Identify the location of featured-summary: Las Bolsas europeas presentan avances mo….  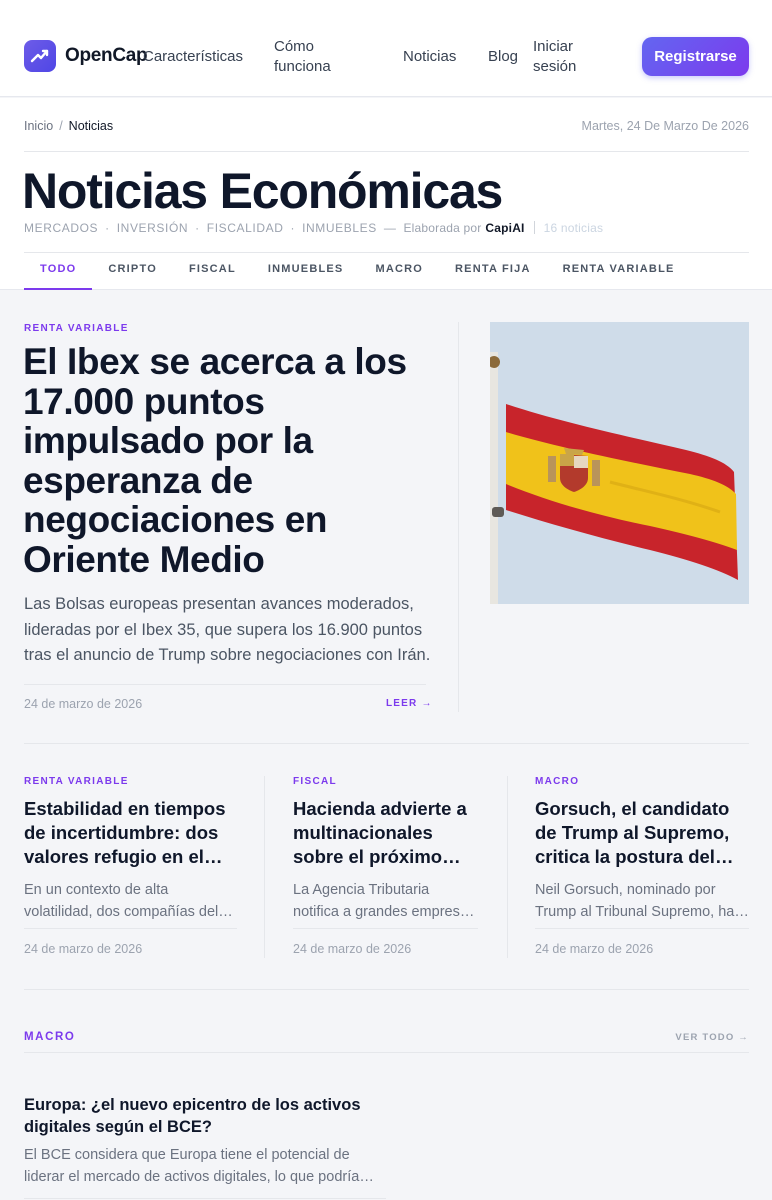
(227, 629).